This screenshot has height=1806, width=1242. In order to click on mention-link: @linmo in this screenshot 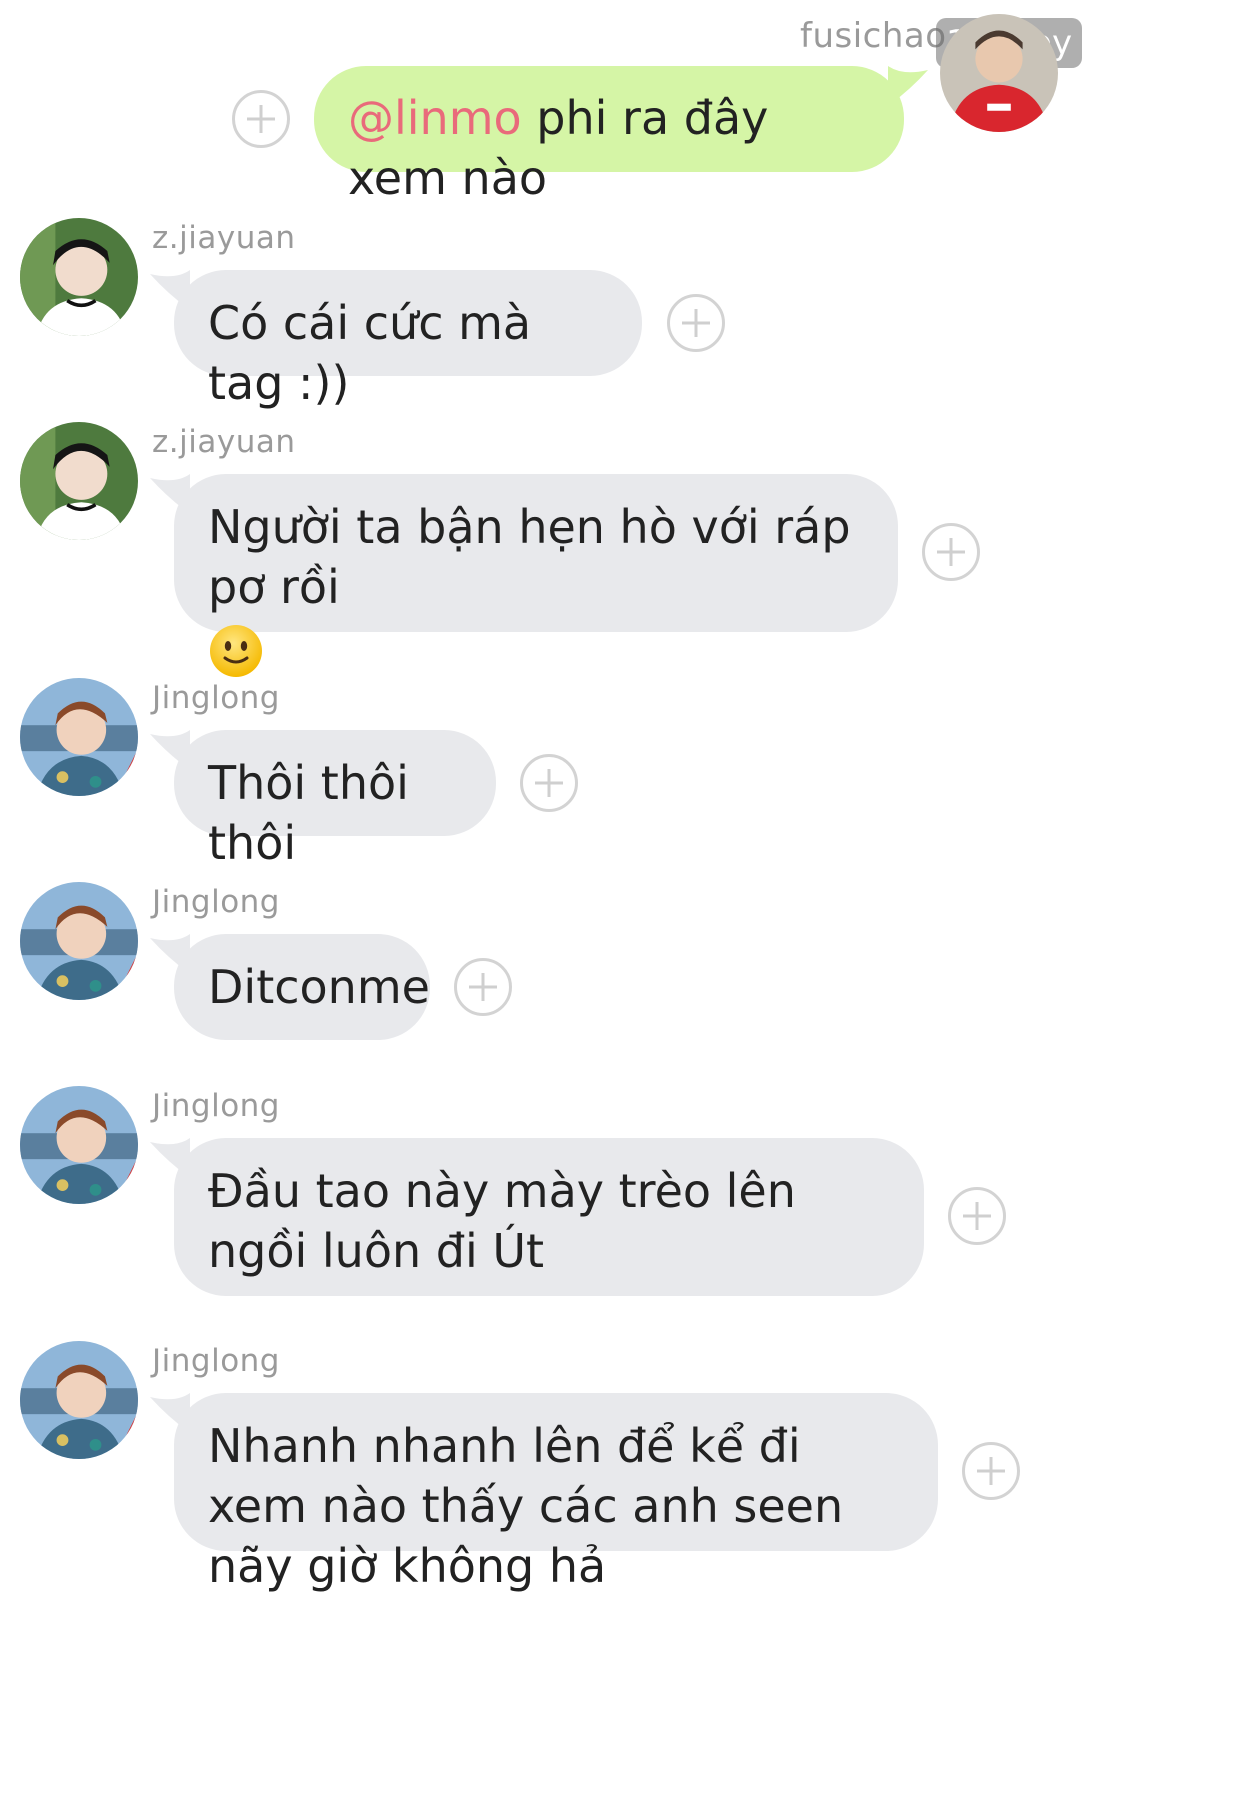, I will do `click(435, 118)`.